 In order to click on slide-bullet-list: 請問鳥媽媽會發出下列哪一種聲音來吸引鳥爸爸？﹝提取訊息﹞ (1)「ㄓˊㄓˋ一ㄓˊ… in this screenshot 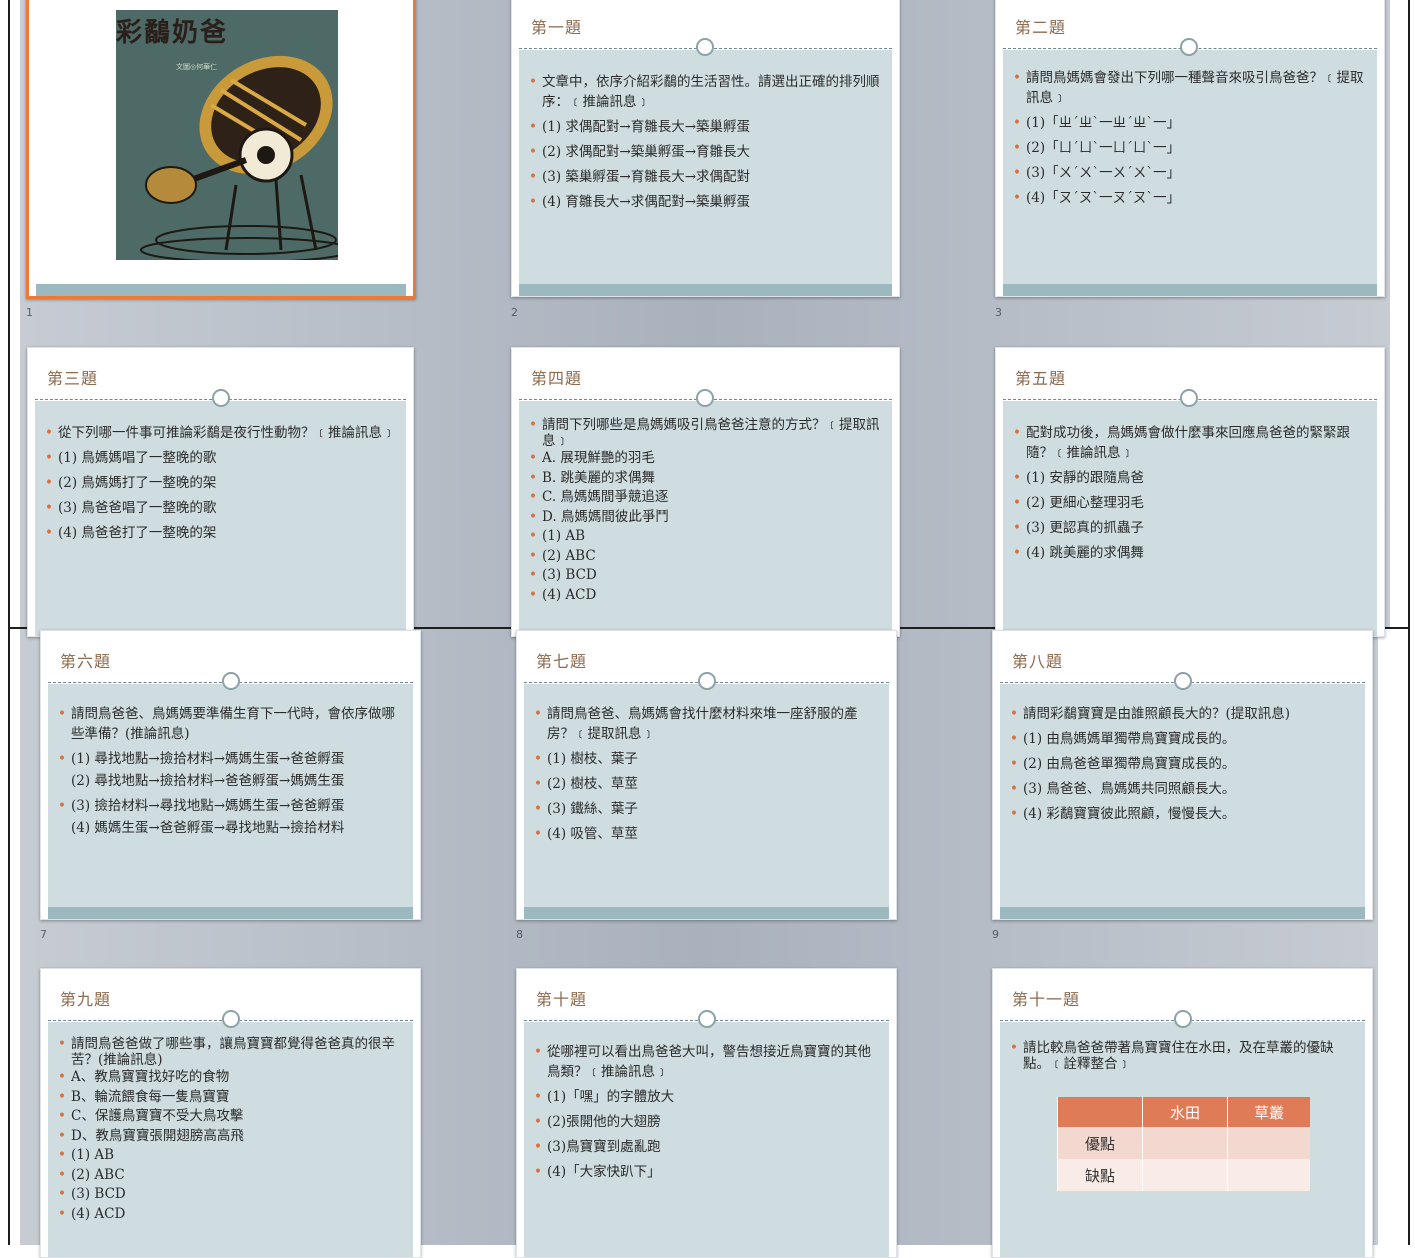, I will do `click(1190, 140)`.